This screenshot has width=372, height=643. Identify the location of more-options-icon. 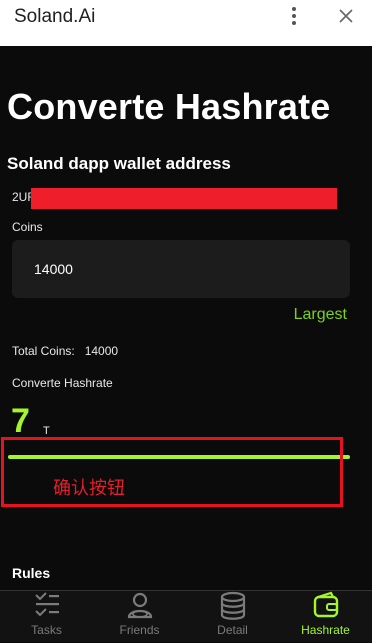
(294, 16).